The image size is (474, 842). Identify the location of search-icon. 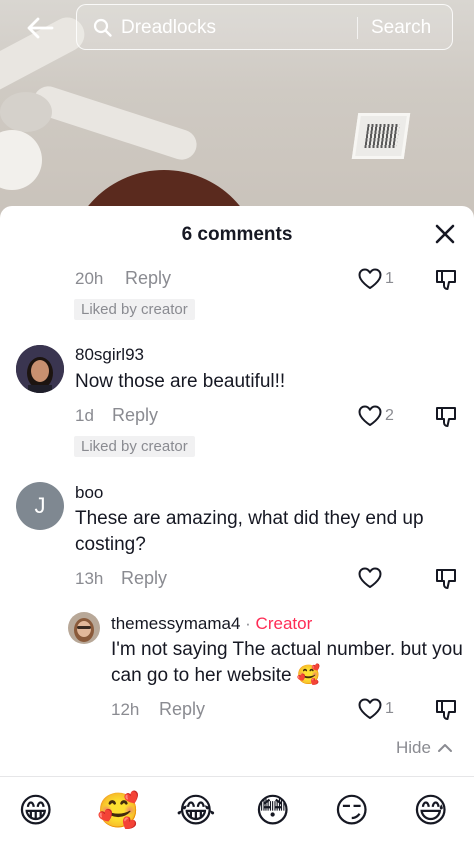
(102, 27).